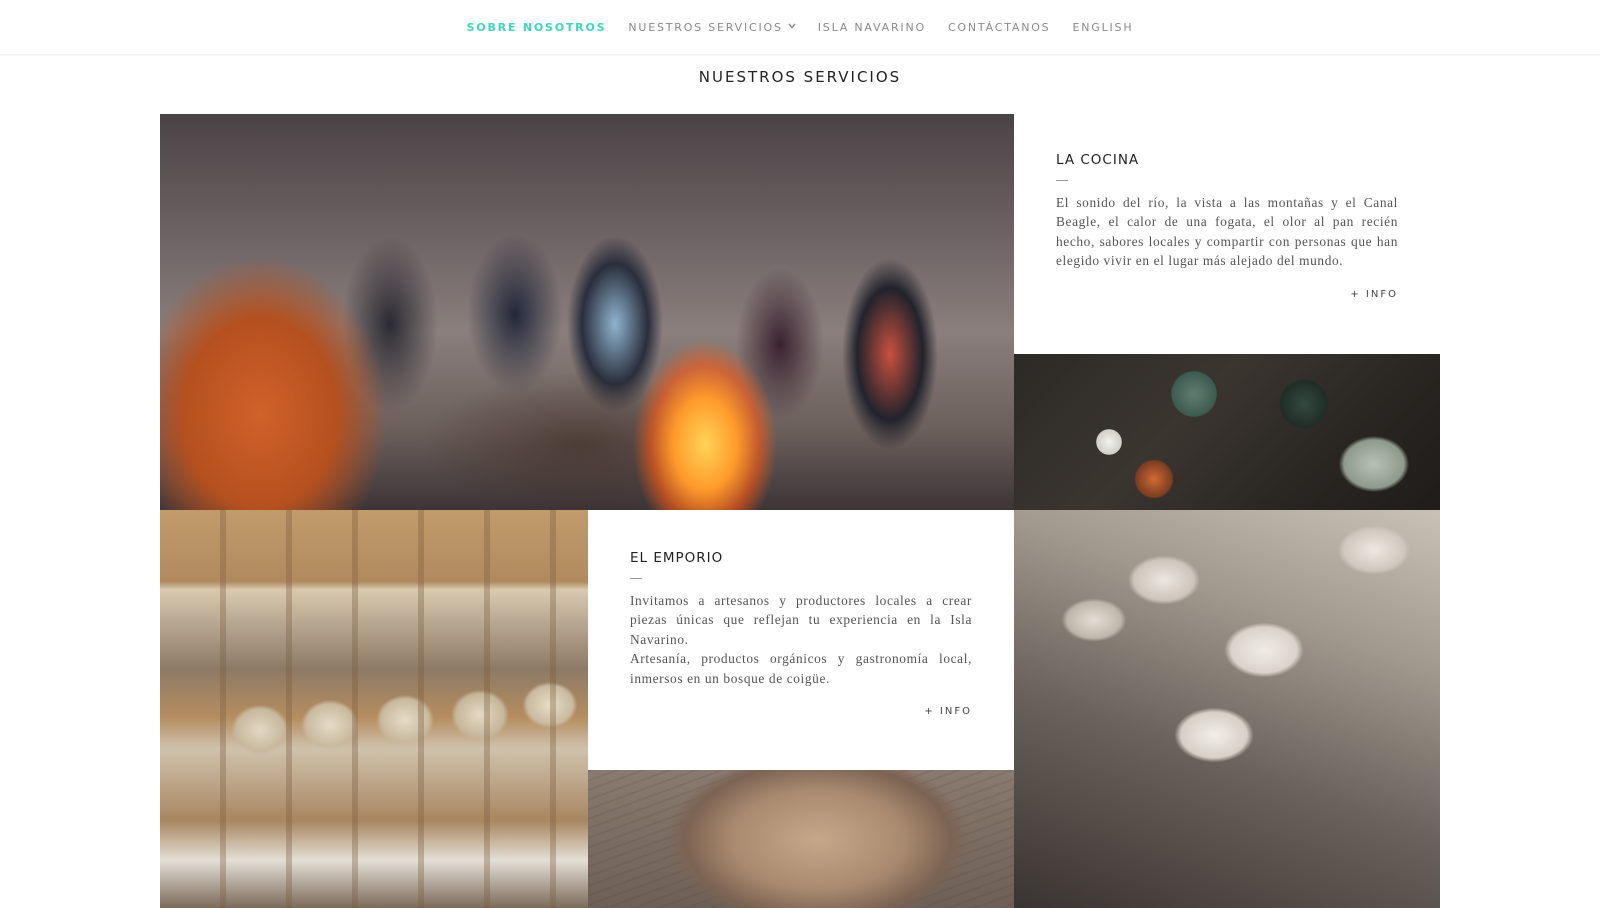 The image size is (1600, 908). Describe the element at coordinates (1098, 160) in the screenshot. I see `service-title: LA COCINA` at that location.